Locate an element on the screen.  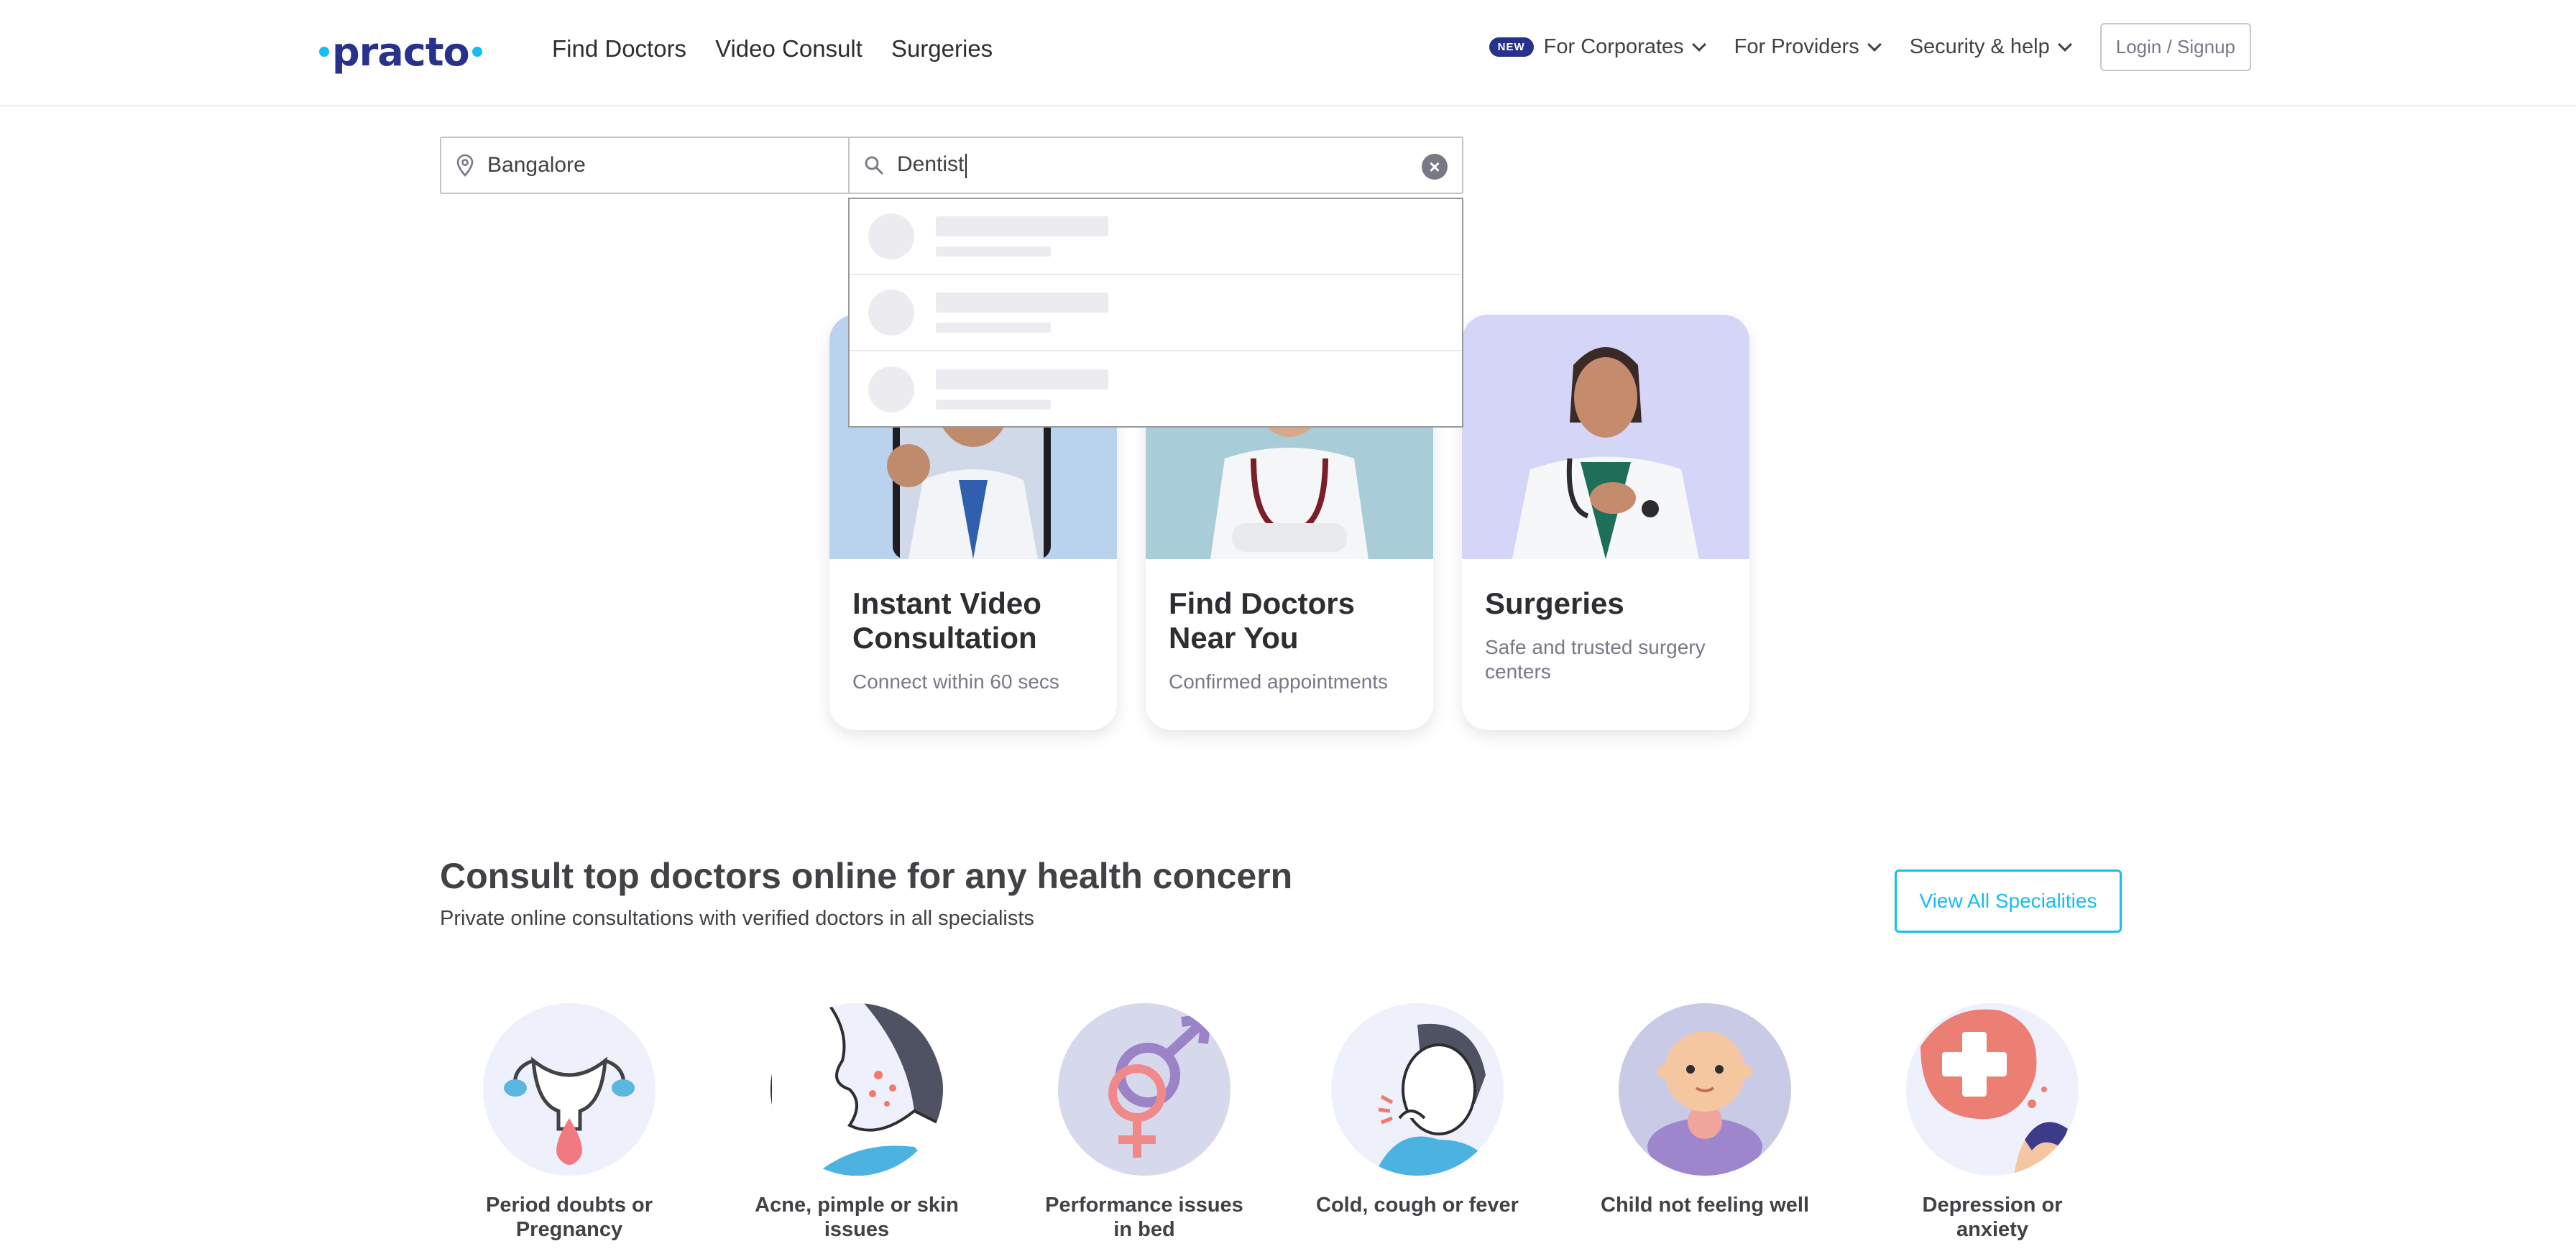
coughing-person-icon is located at coordinates (1417, 1089).